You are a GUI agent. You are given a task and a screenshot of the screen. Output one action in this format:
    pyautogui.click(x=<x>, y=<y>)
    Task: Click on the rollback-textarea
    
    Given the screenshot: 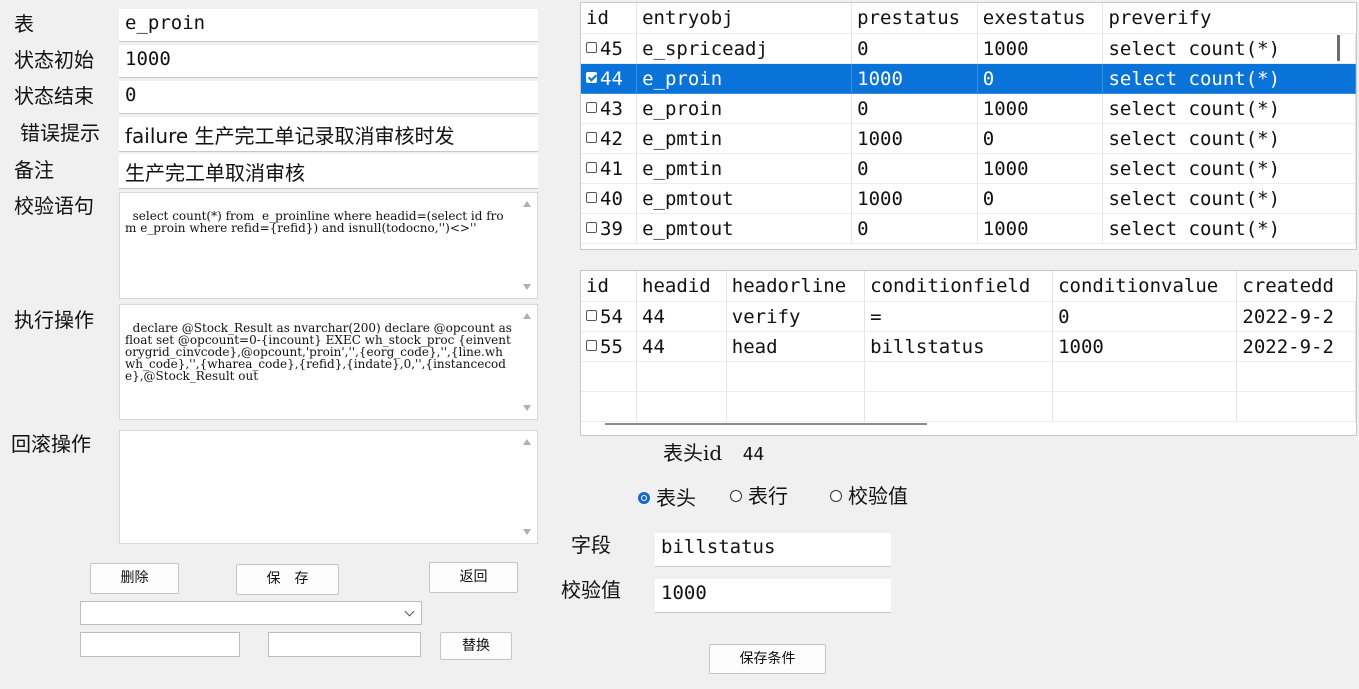 What is the action you would take?
    pyautogui.click(x=328, y=487)
    